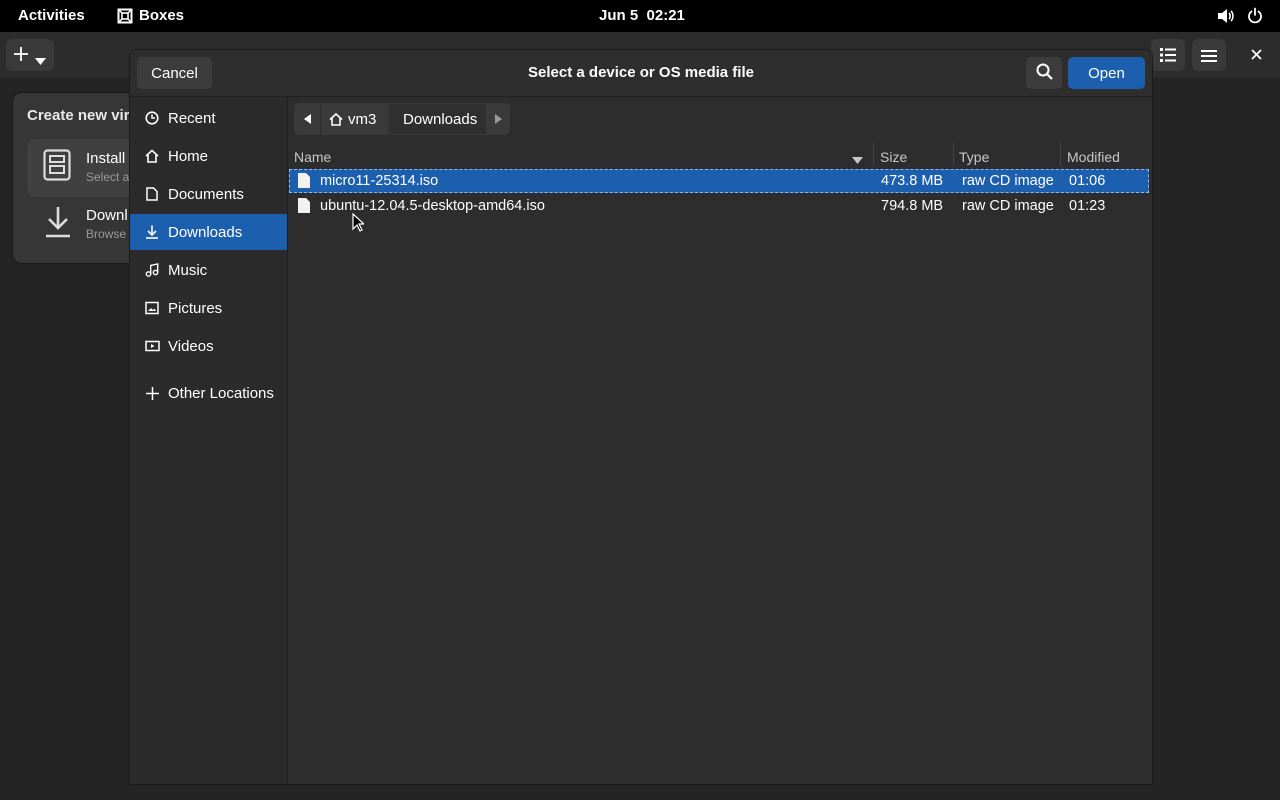 Image resolution: width=1280 pixels, height=800 pixels. Describe the element at coordinates (221, 393) in the screenshot. I see `sidebar-item-label: Other Locations` at that location.